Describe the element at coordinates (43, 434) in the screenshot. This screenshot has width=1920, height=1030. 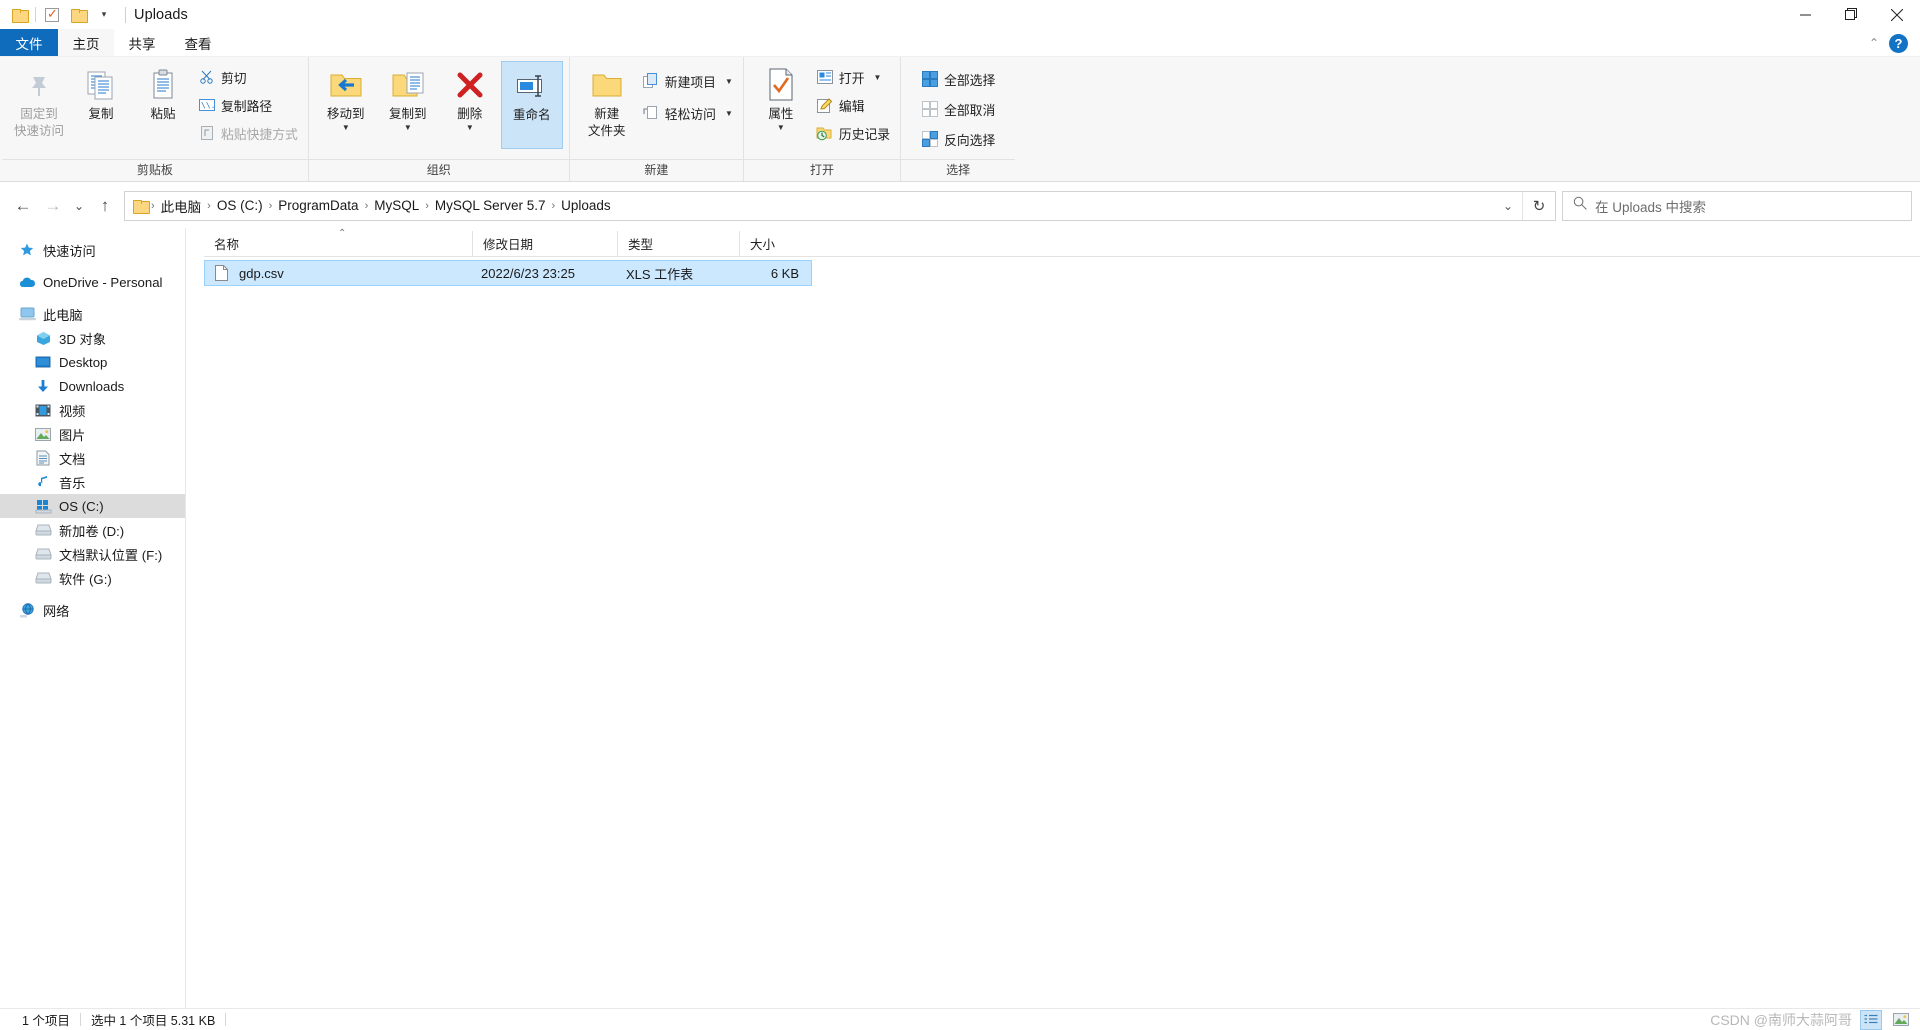
I see `pictures-icon` at that location.